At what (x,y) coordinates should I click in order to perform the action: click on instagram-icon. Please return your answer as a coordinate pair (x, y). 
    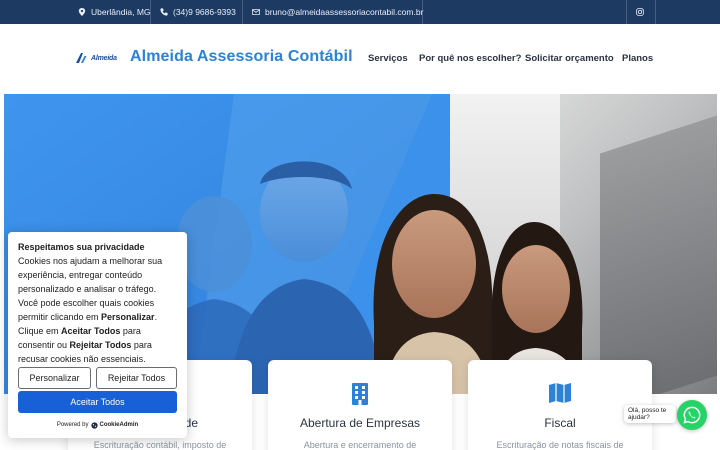
    Looking at the image, I should click on (640, 12).